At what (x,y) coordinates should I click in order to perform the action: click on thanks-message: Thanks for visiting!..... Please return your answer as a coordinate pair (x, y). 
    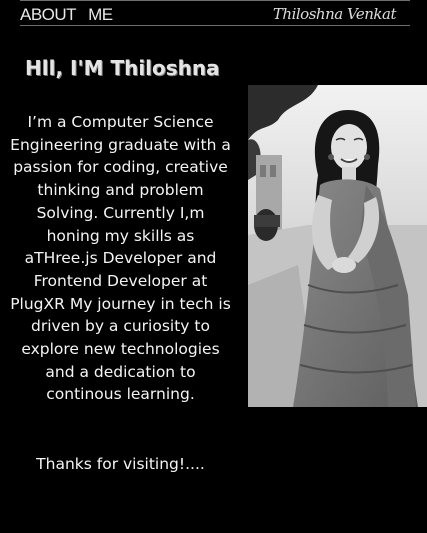
    Looking at the image, I should click on (120, 464).